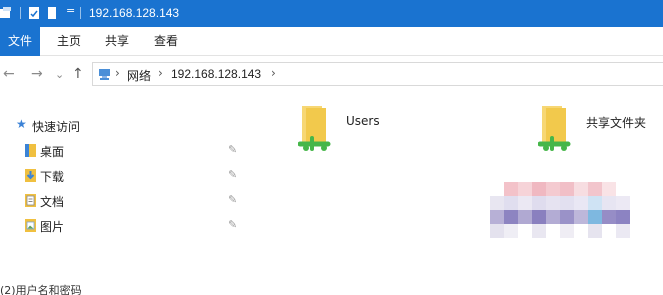 The height and width of the screenshot is (295, 663). Describe the element at coordinates (5, 12) in the screenshot. I see `explorer-icon` at that location.